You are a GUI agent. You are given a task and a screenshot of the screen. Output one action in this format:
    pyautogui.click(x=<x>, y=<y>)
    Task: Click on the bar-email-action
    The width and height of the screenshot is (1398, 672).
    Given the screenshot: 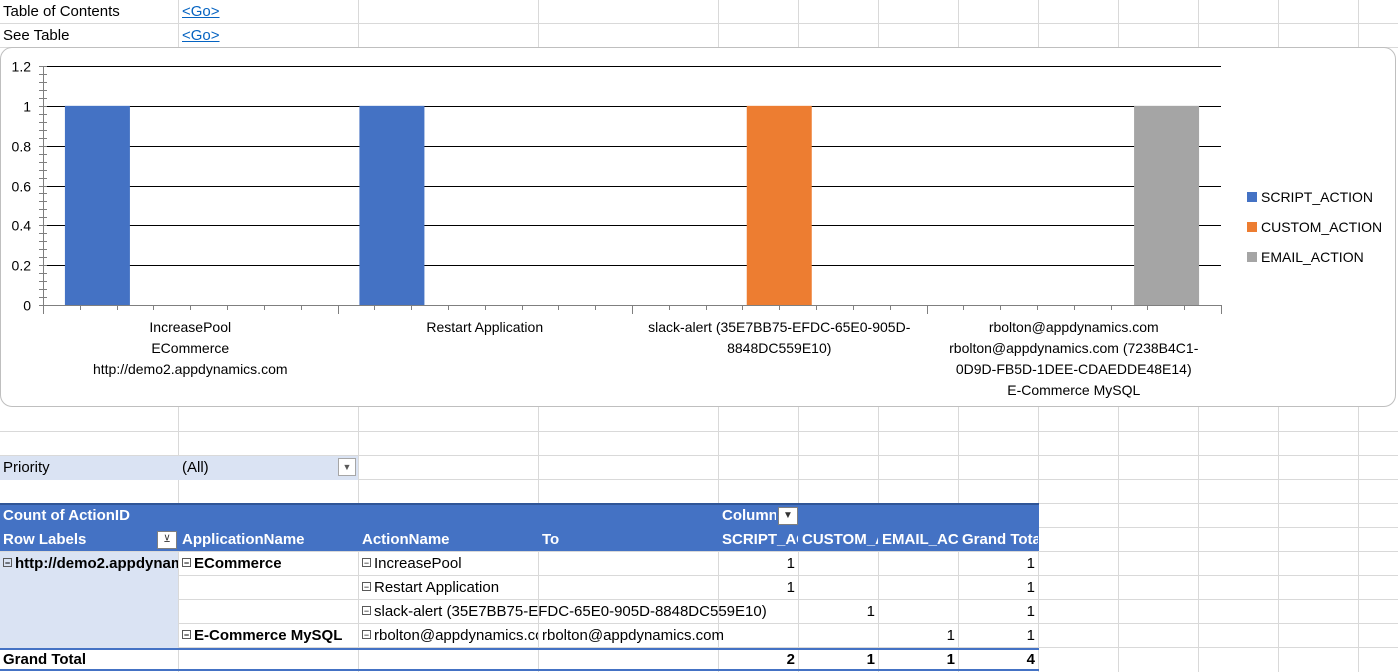 What is the action you would take?
    pyautogui.click(x=1167, y=205)
    